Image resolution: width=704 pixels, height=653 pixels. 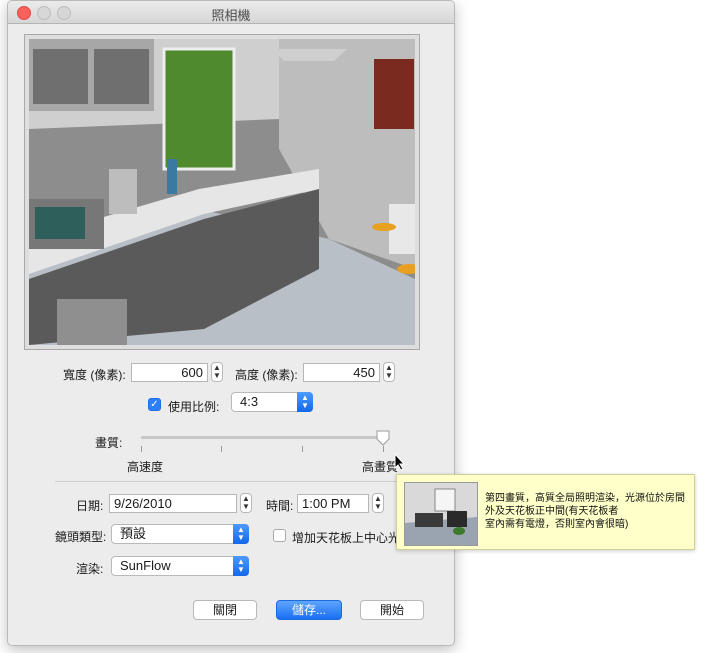 I want to click on quality-label: 畫質:, so click(x=109, y=443).